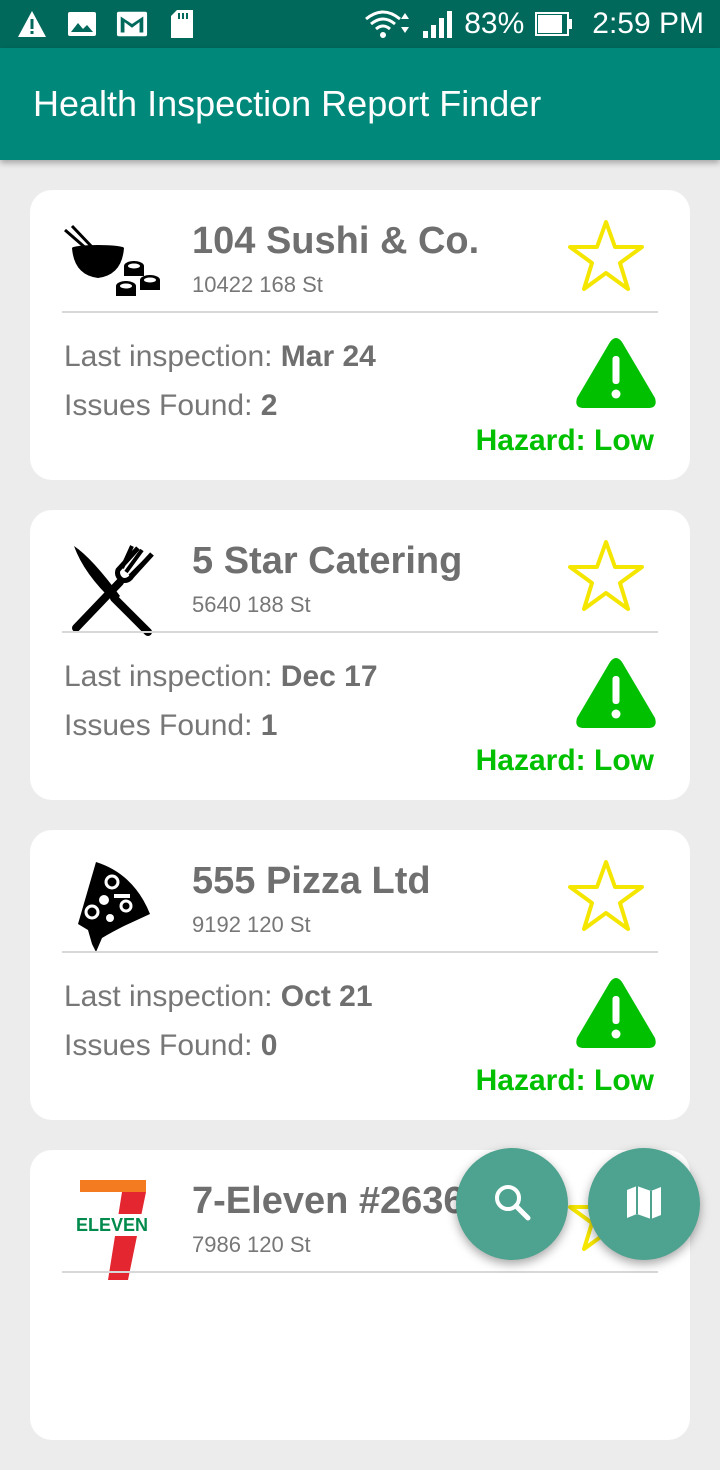  Describe the element at coordinates (360, 24) in the screenshot. I see `status-bar: 83% 2:59 PM` at that location.